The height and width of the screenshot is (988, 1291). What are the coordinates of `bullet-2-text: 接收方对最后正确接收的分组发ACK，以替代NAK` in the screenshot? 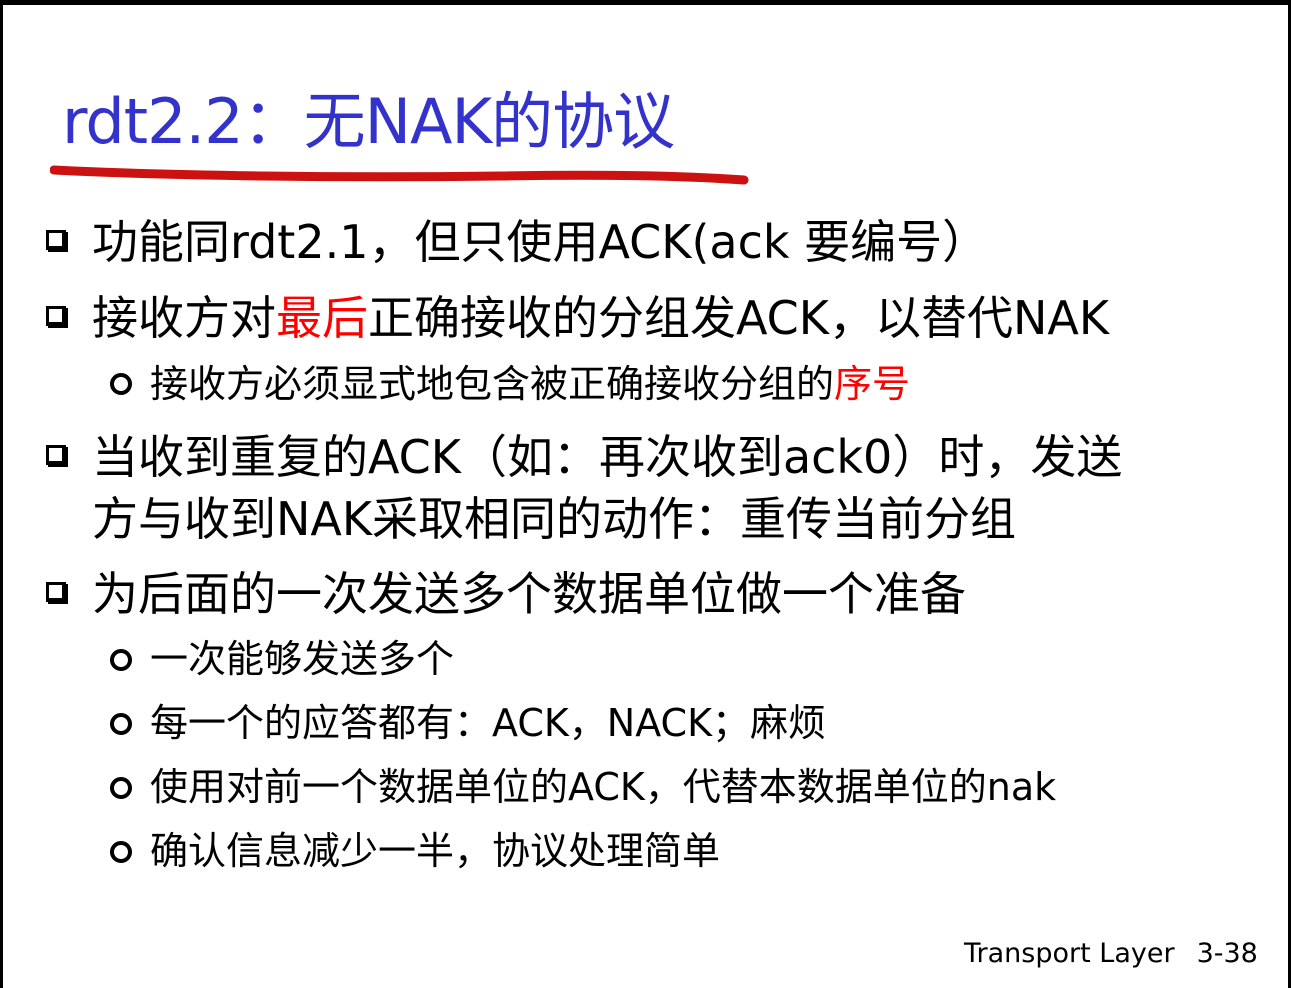 It's located at (600, 318).